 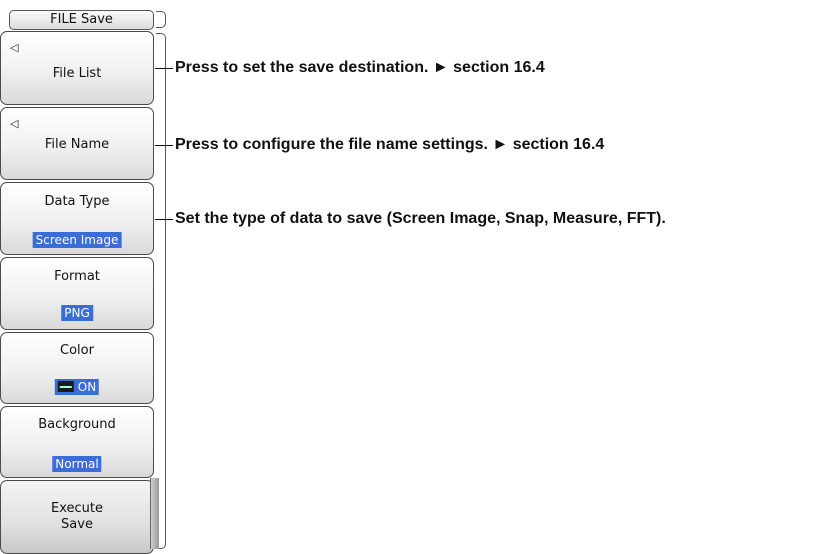 What do you see at coordinates (65, 386) in the screenshot?
I see `color-bar-icon` at bounding box center [65, 386].